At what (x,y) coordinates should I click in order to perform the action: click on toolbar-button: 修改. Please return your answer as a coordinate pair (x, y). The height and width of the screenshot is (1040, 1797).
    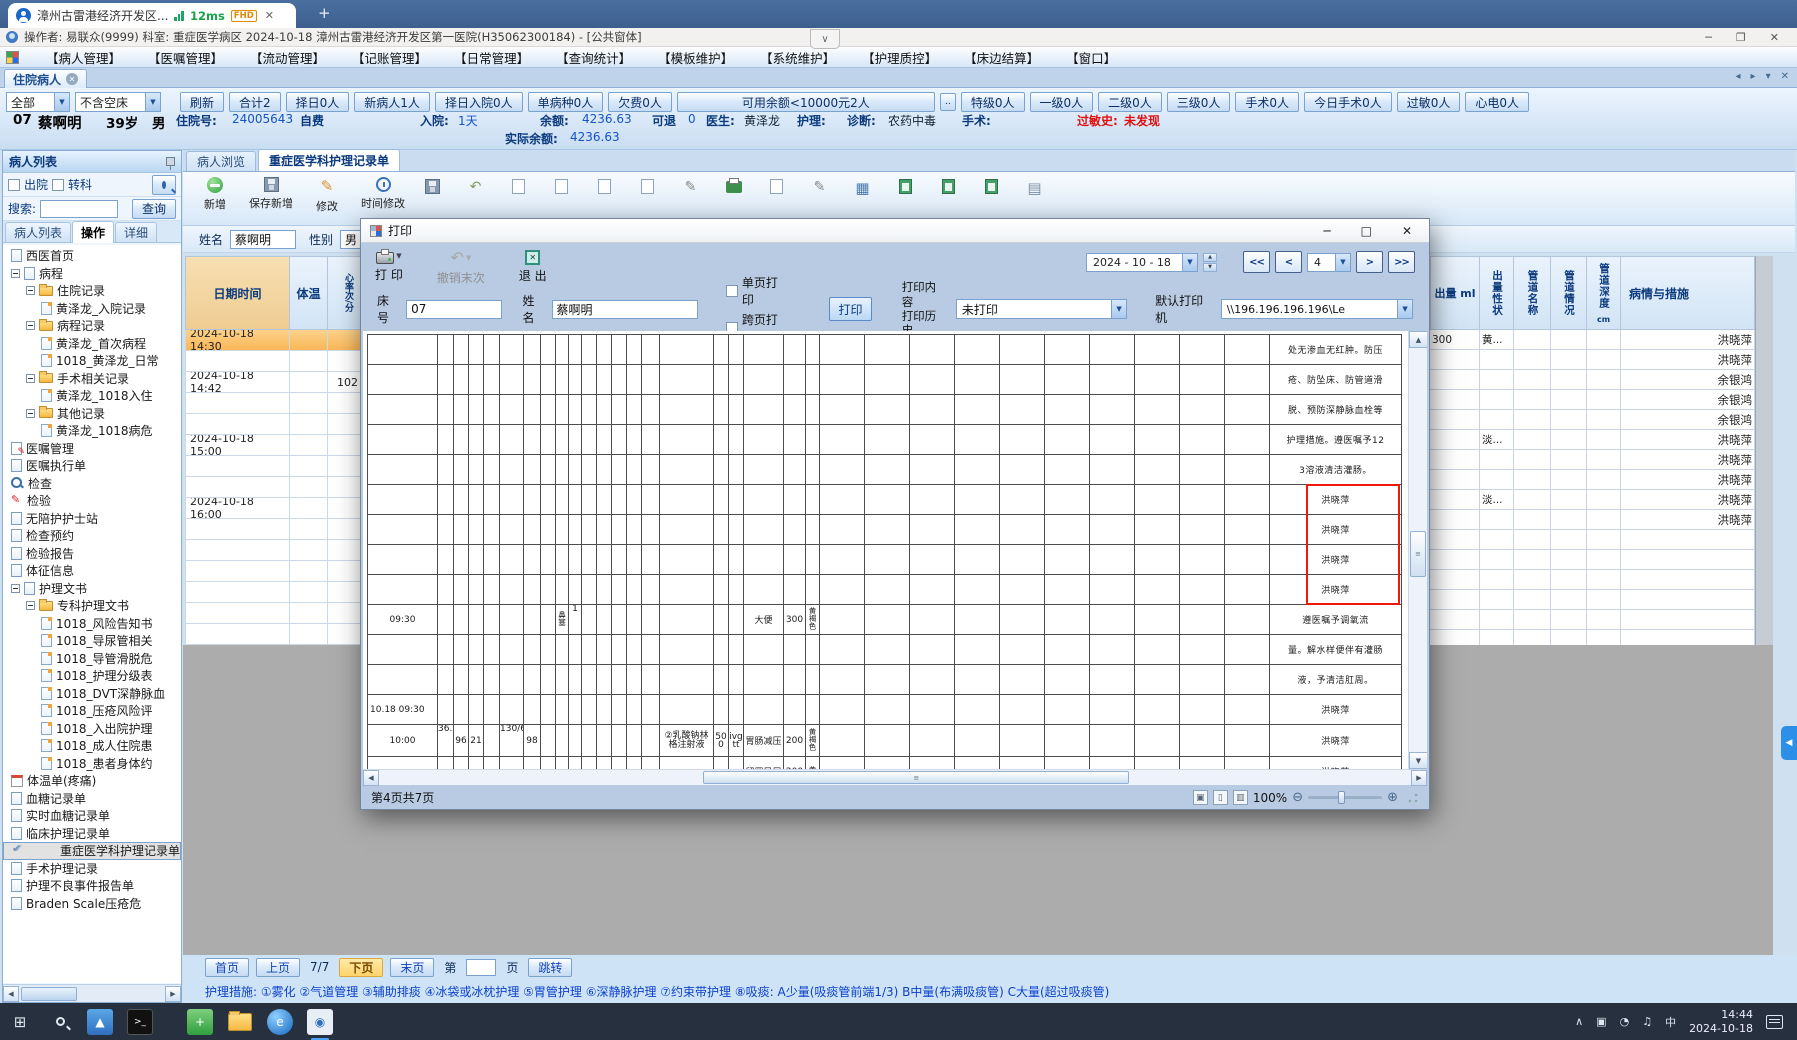
    Looking at the image, I should click on (327, 195).